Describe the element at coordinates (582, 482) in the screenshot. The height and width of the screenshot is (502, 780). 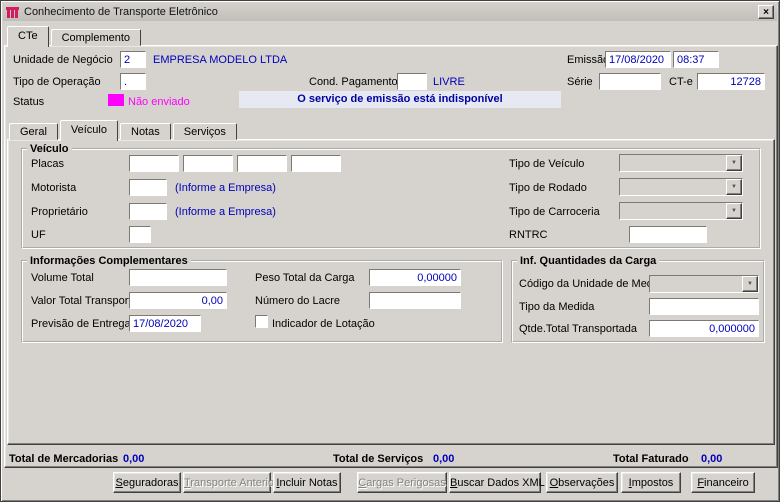
I see `observacoes-button: Observações` at that location.